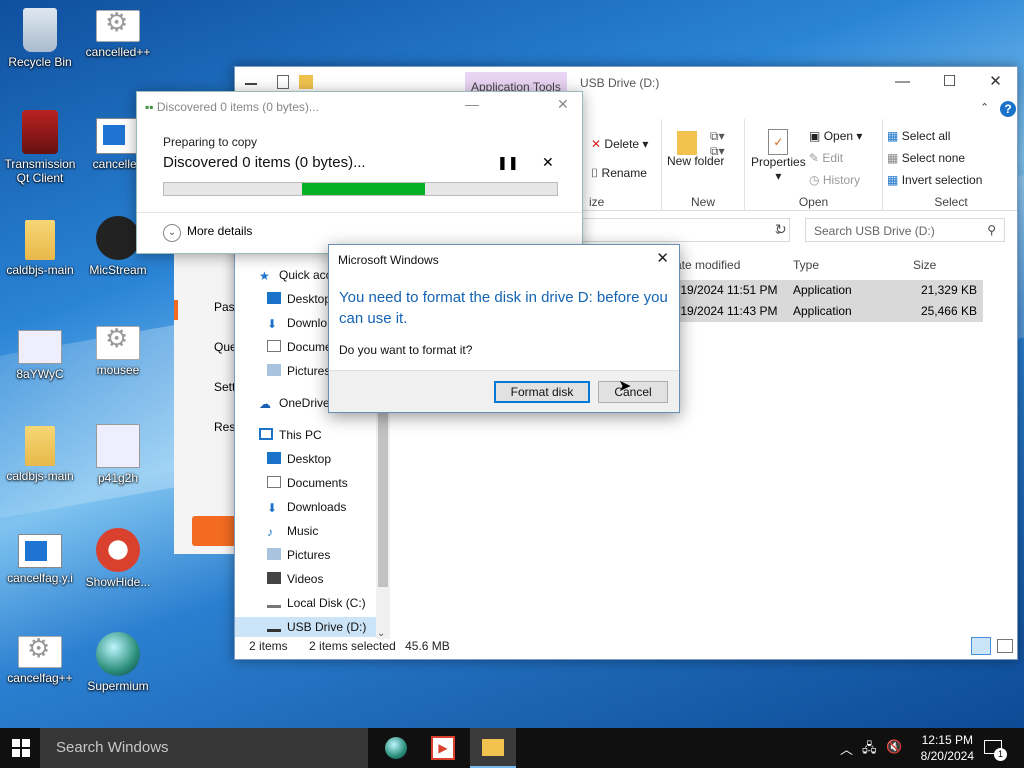  I want to click on network-icon: 🖧, so click(869, 750).